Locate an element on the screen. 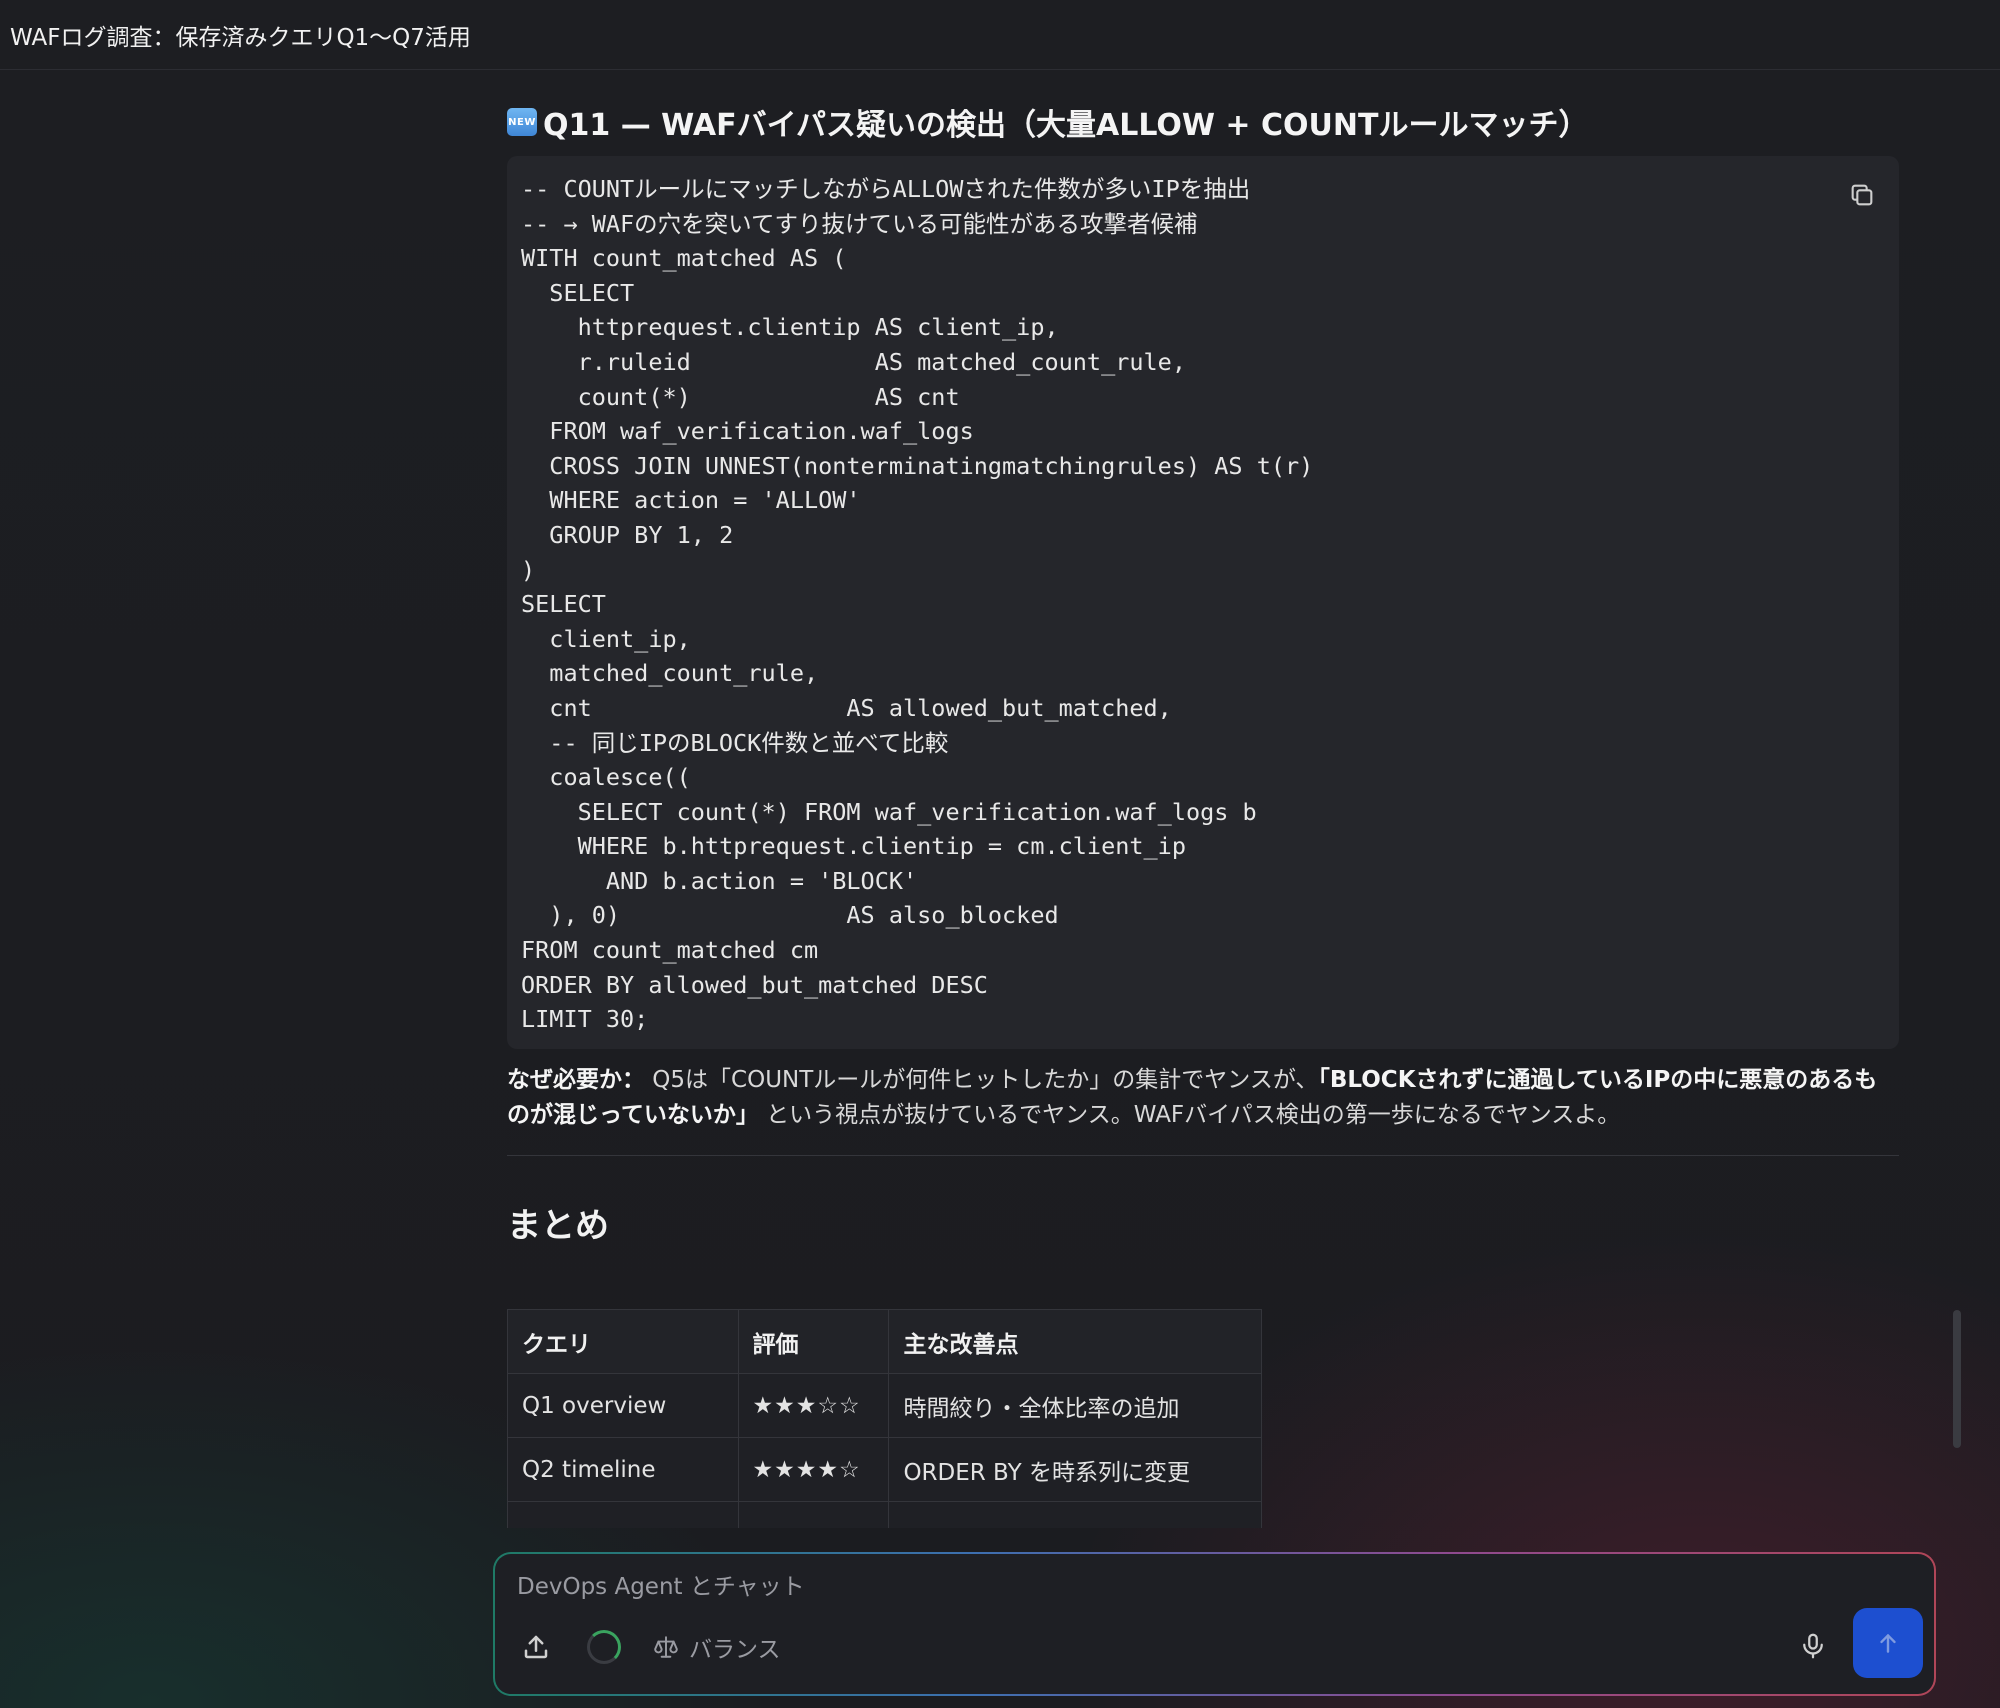 This screenshot has height=1708, width=2000. table-row: Q2 timeline ★★★★☆ ORDER BY を時系列に変更 is located at coordinates (884, 1469).